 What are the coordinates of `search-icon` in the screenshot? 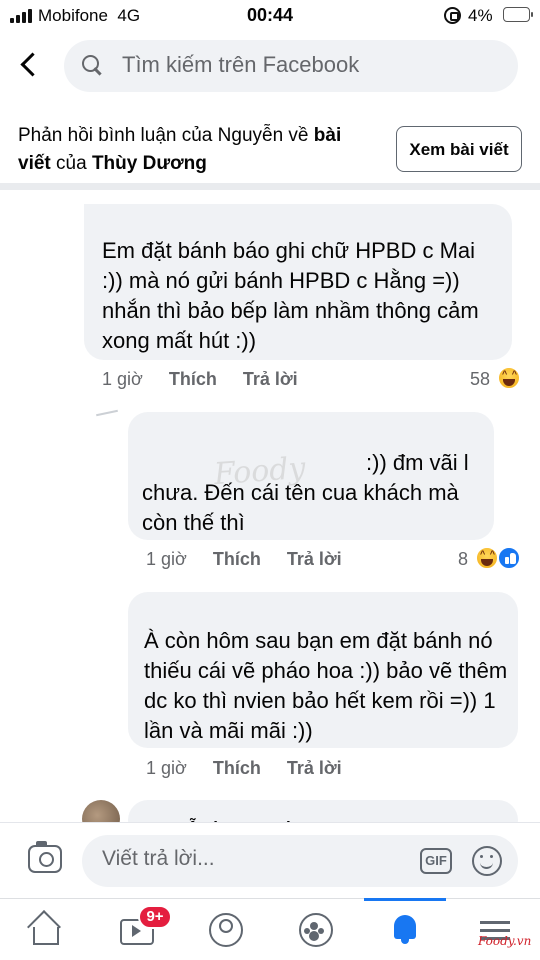 It's located at (93, 66).